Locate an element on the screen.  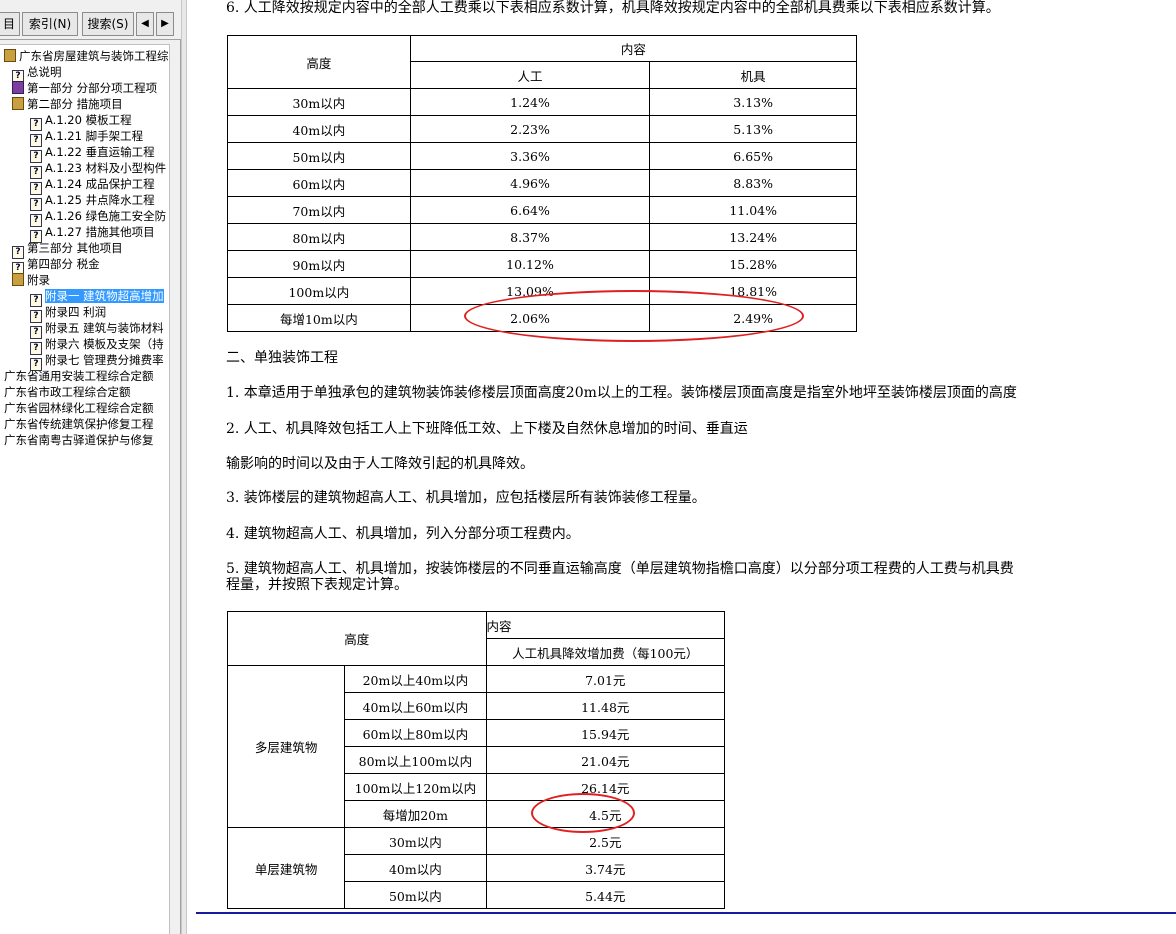
tree-item-label: 总说明 is located at coordinates (44, 72).